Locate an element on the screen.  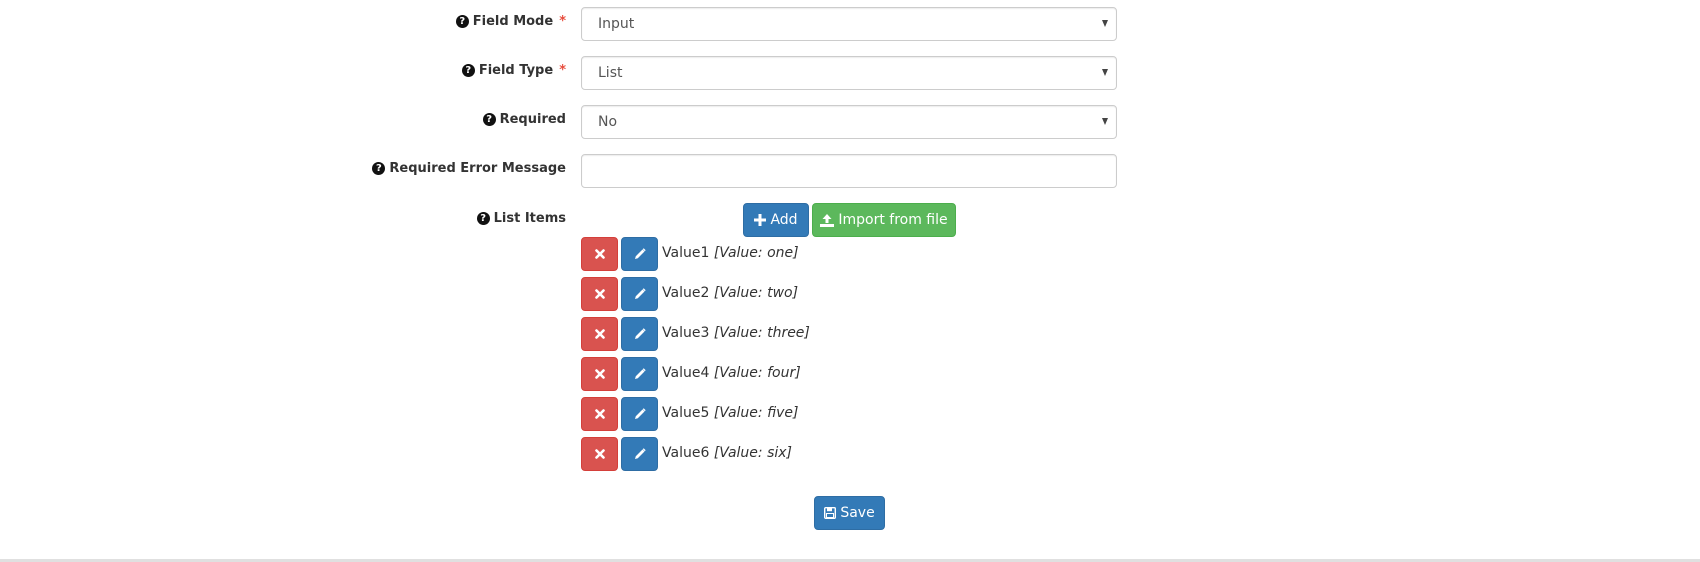
list-item-value: [Value: five] is located at coordinates (756, 413).